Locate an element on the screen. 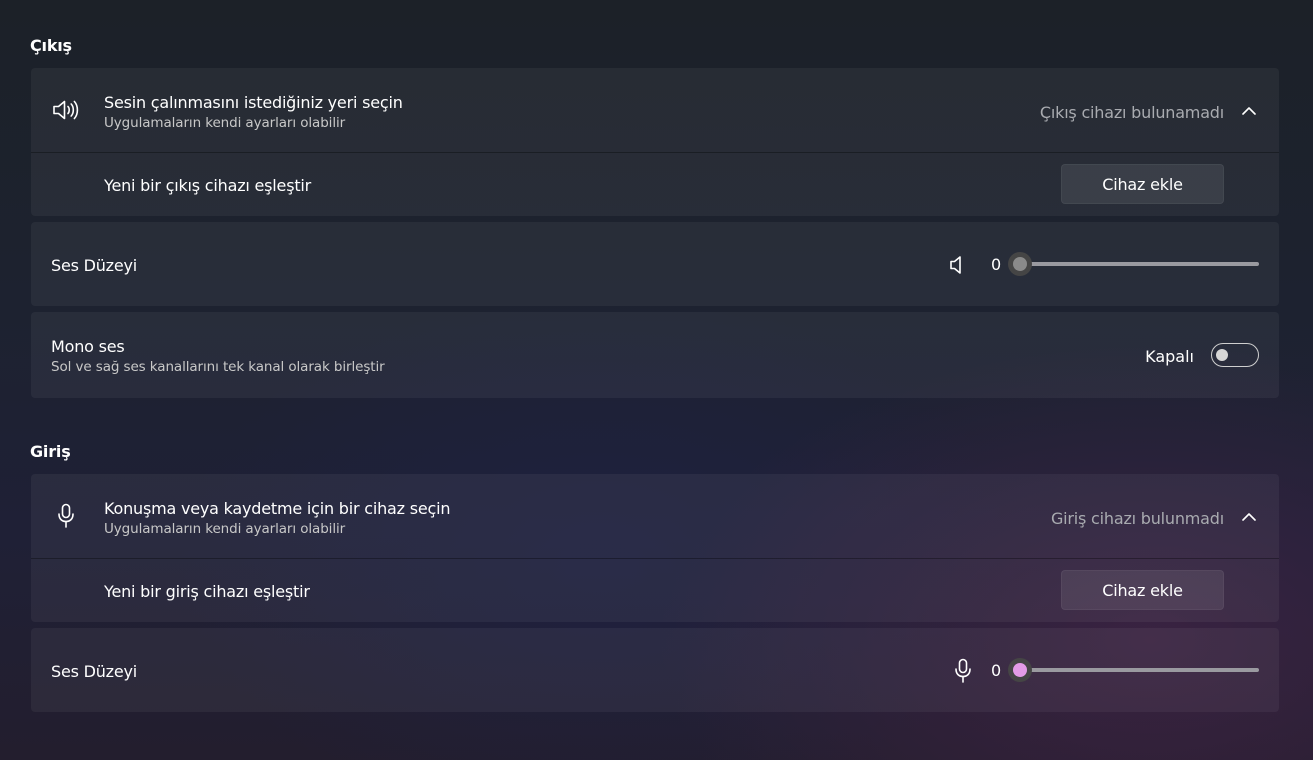  add-output-device-button: Cihaz ekle is located at coordinates (1142, 184).